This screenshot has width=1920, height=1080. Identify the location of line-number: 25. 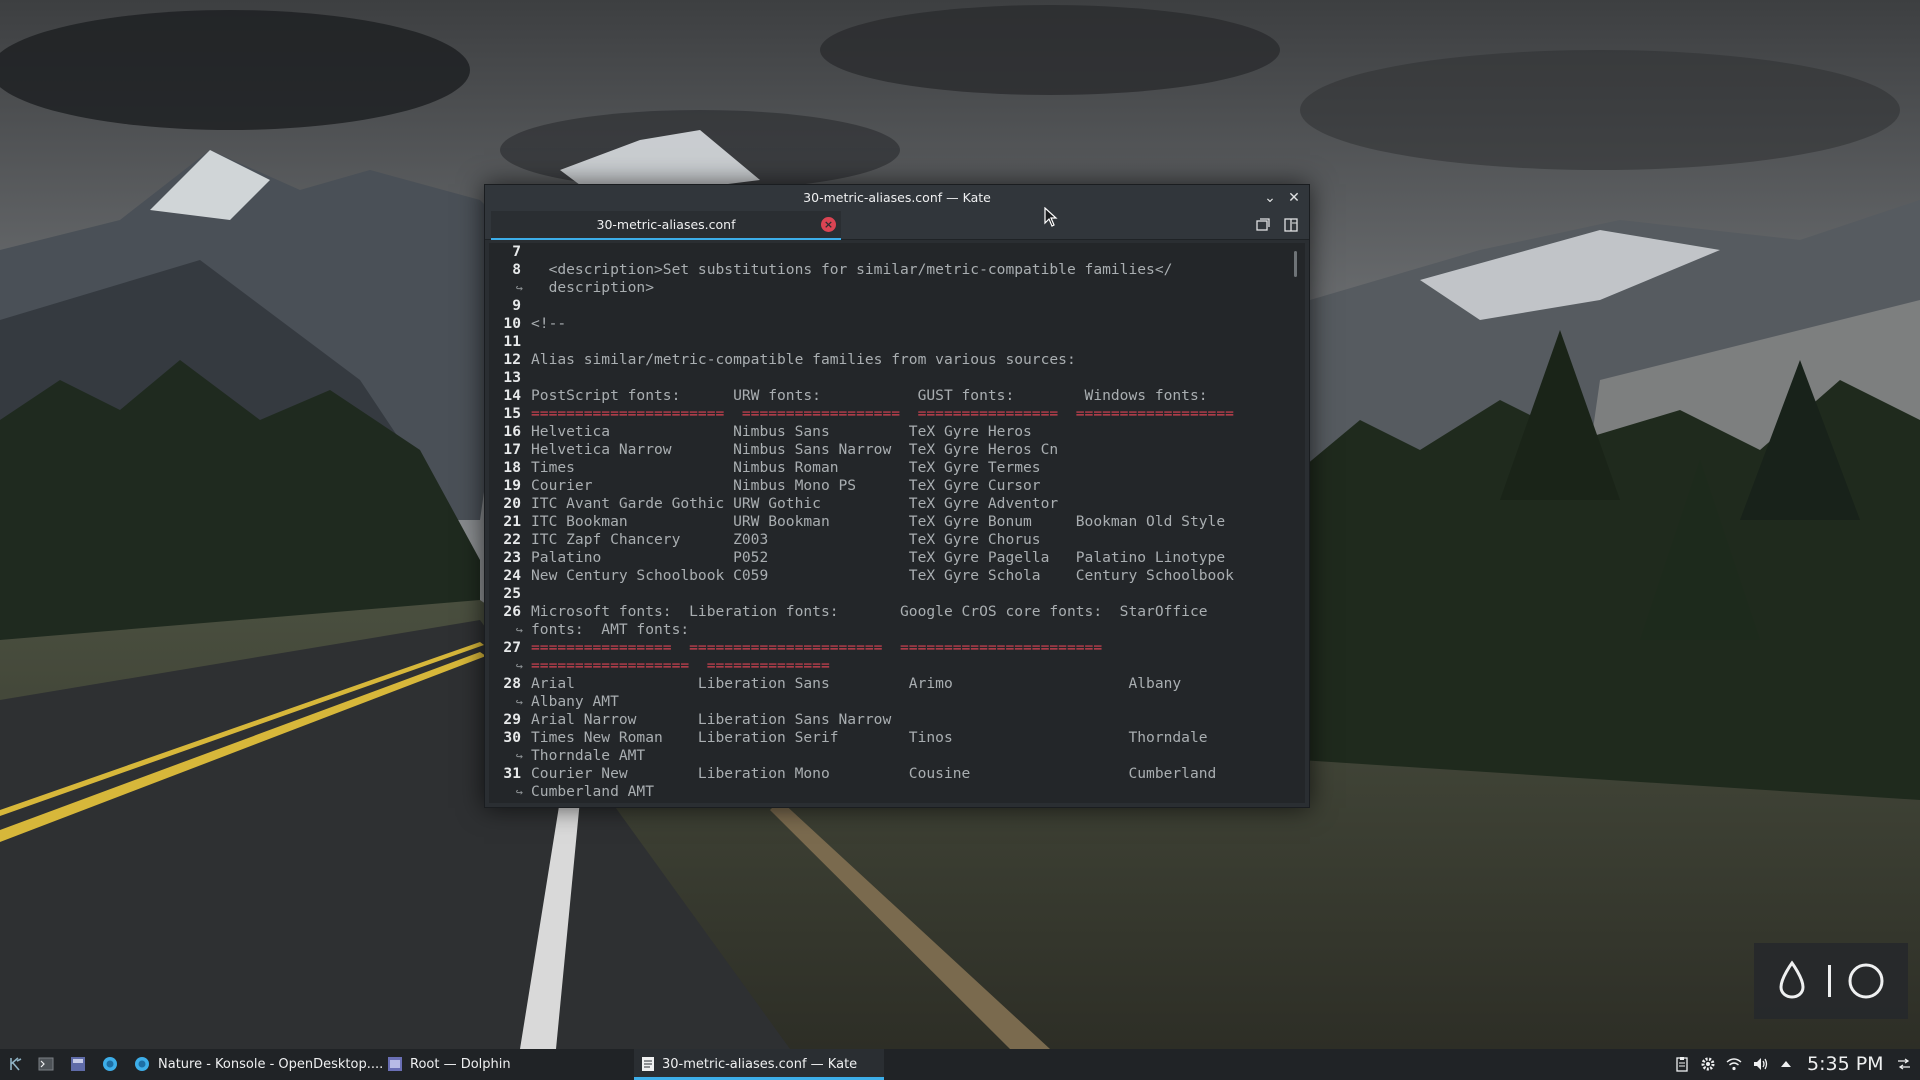
(512, 593).